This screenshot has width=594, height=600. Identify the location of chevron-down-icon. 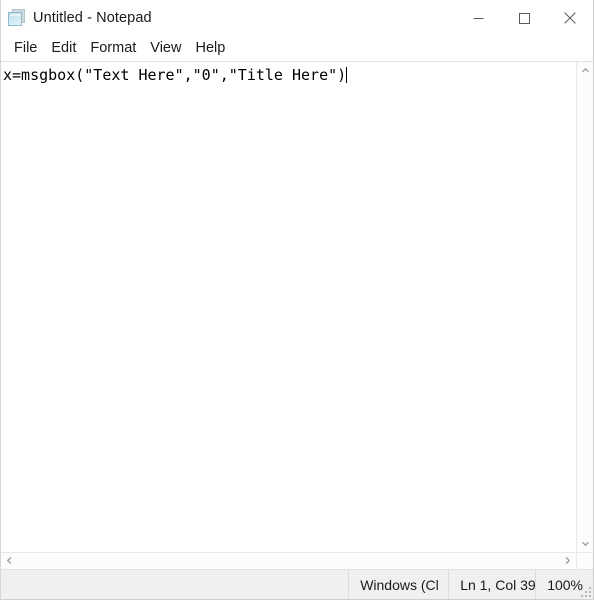
(585, 544).